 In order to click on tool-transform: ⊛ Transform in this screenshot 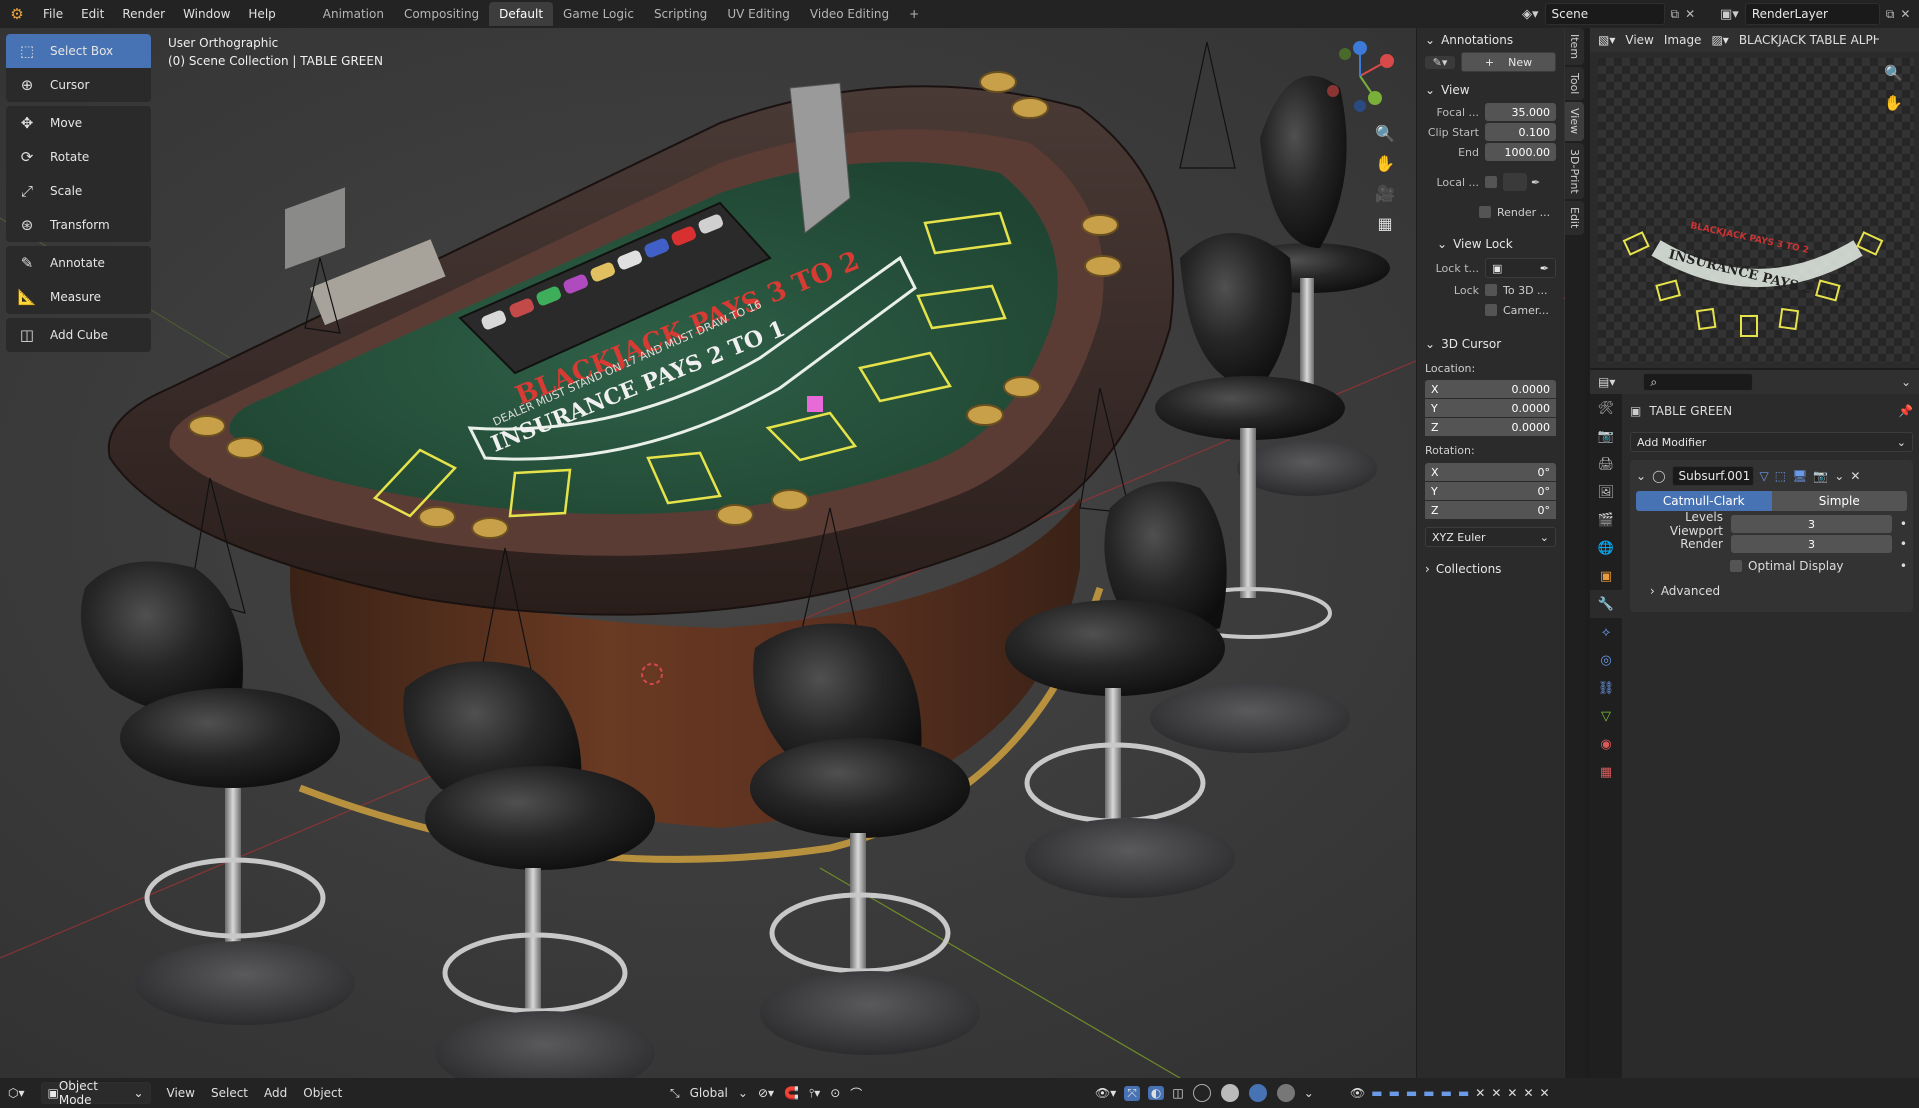, I will do `click(78, 225)`.